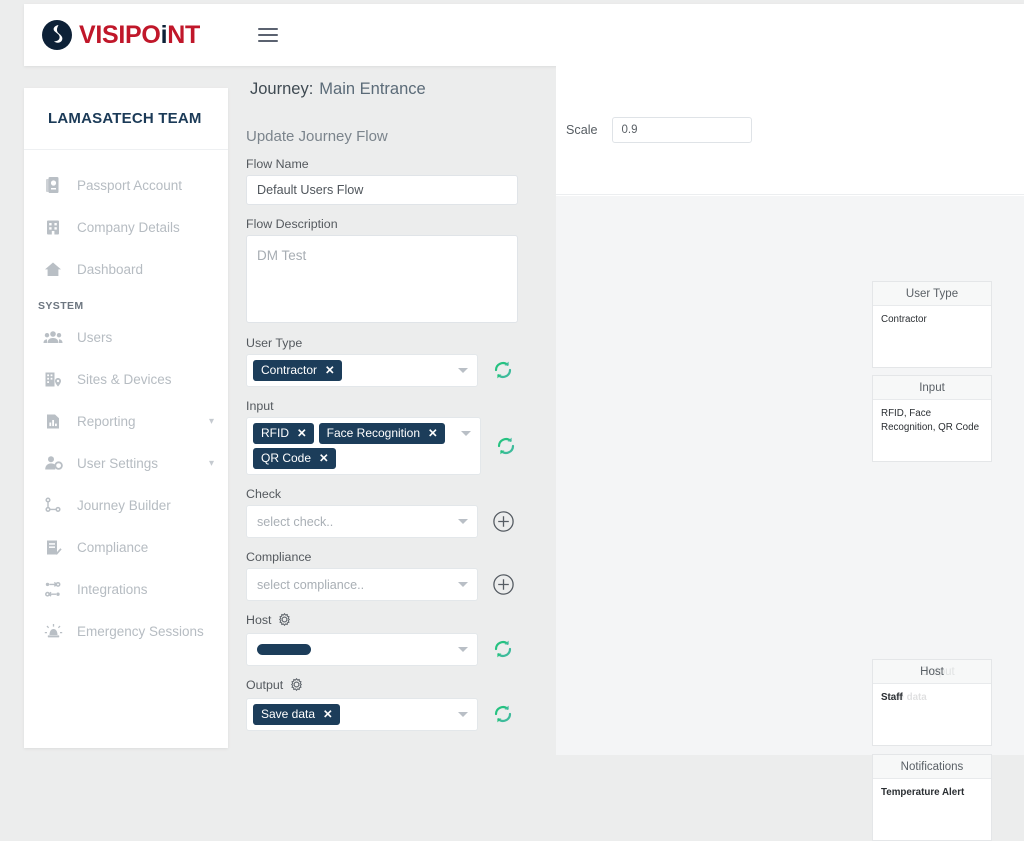  I want to click on sidebar-item-passport-account: Passport Account, so click(126, 185).